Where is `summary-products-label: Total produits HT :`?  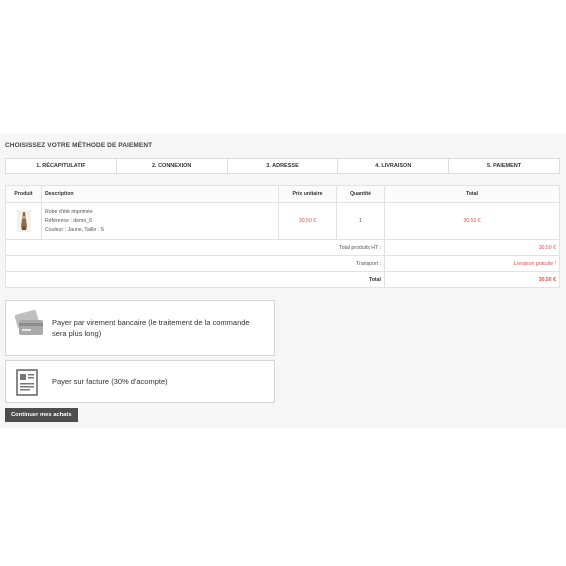
summary-products-label: Total produits HT : is located at coordinates (195, 247).